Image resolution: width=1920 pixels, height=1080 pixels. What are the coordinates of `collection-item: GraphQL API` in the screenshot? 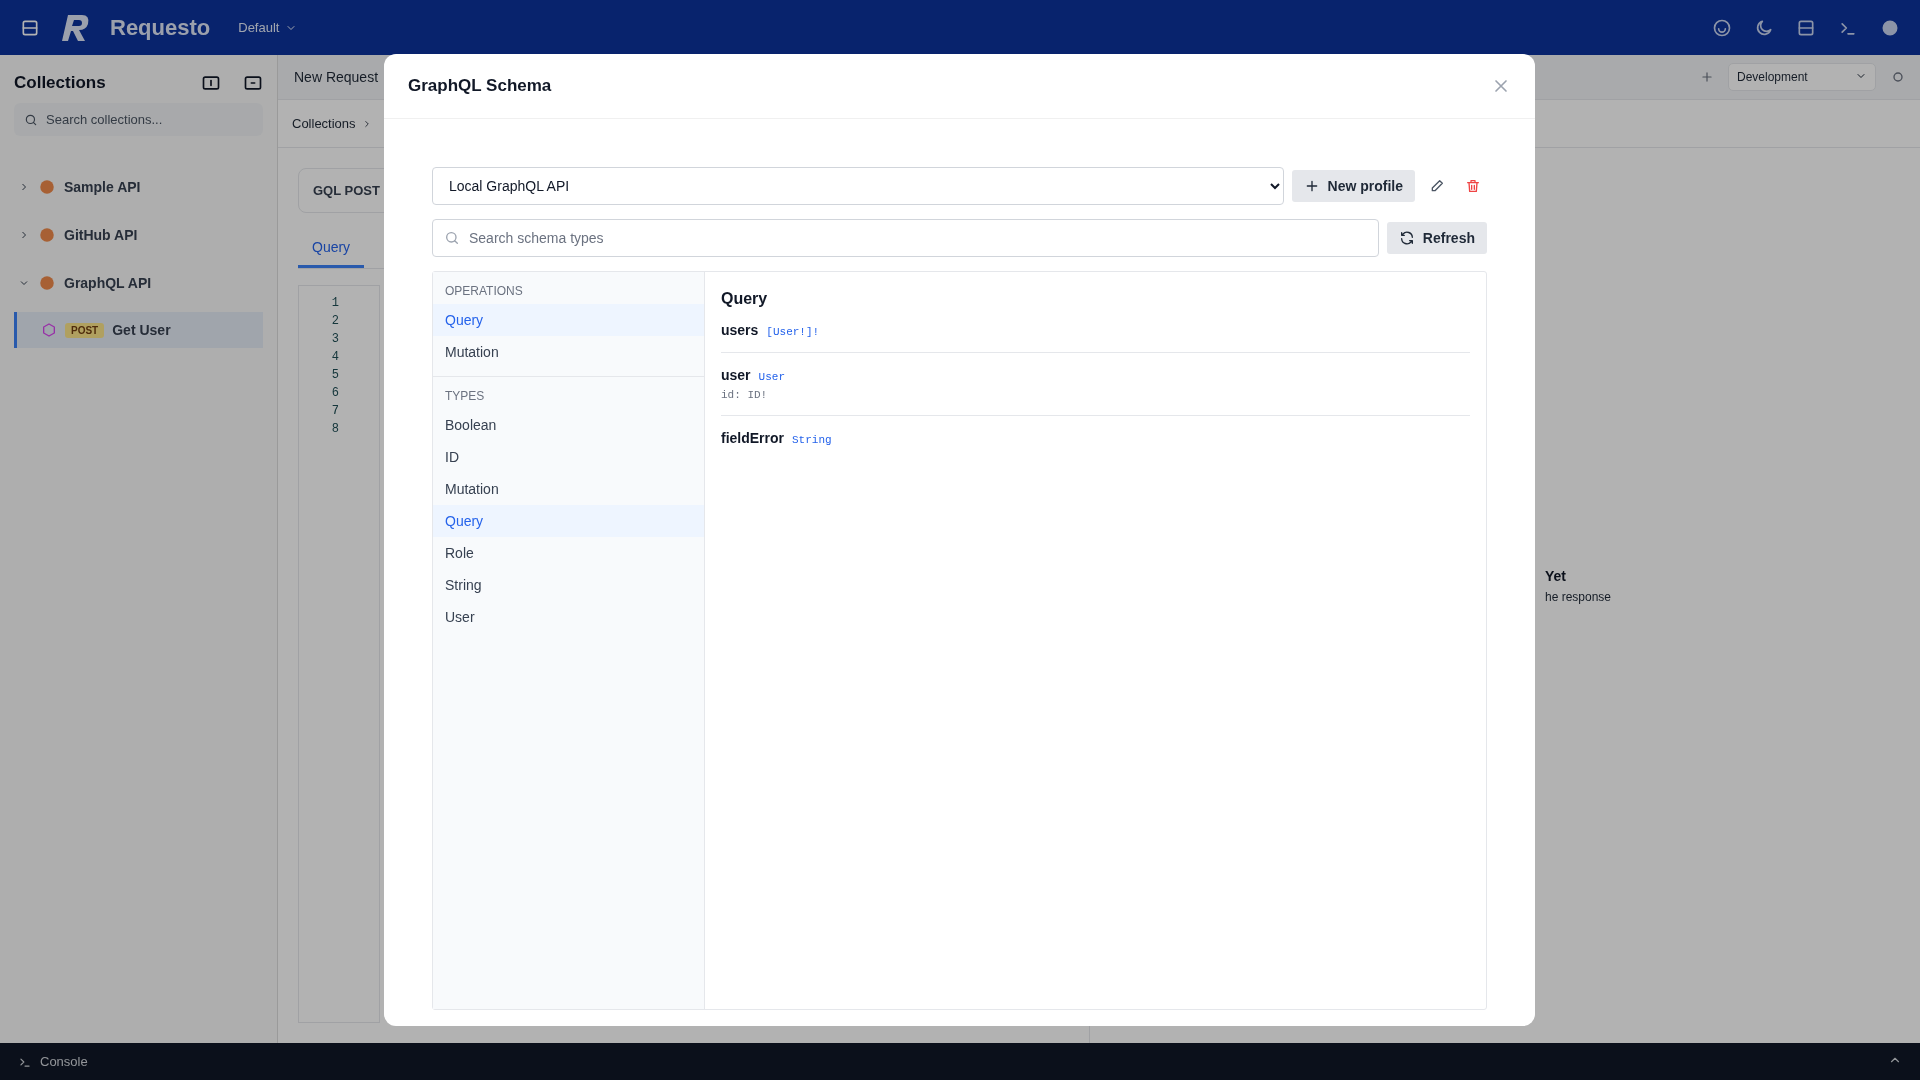 It's located at (138, 283).